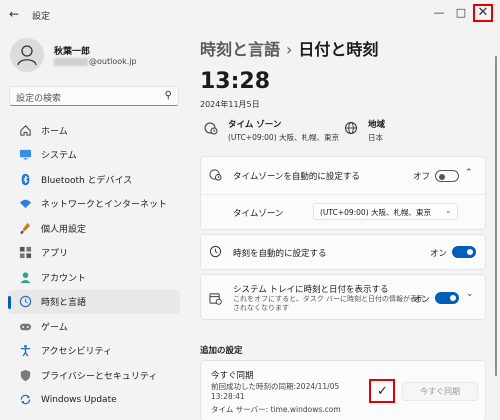 The image size is (500, 420). What do you see at coordinates (25, 130) in the screenshot?
I see `home-icon` at bounding box center [25, 130].